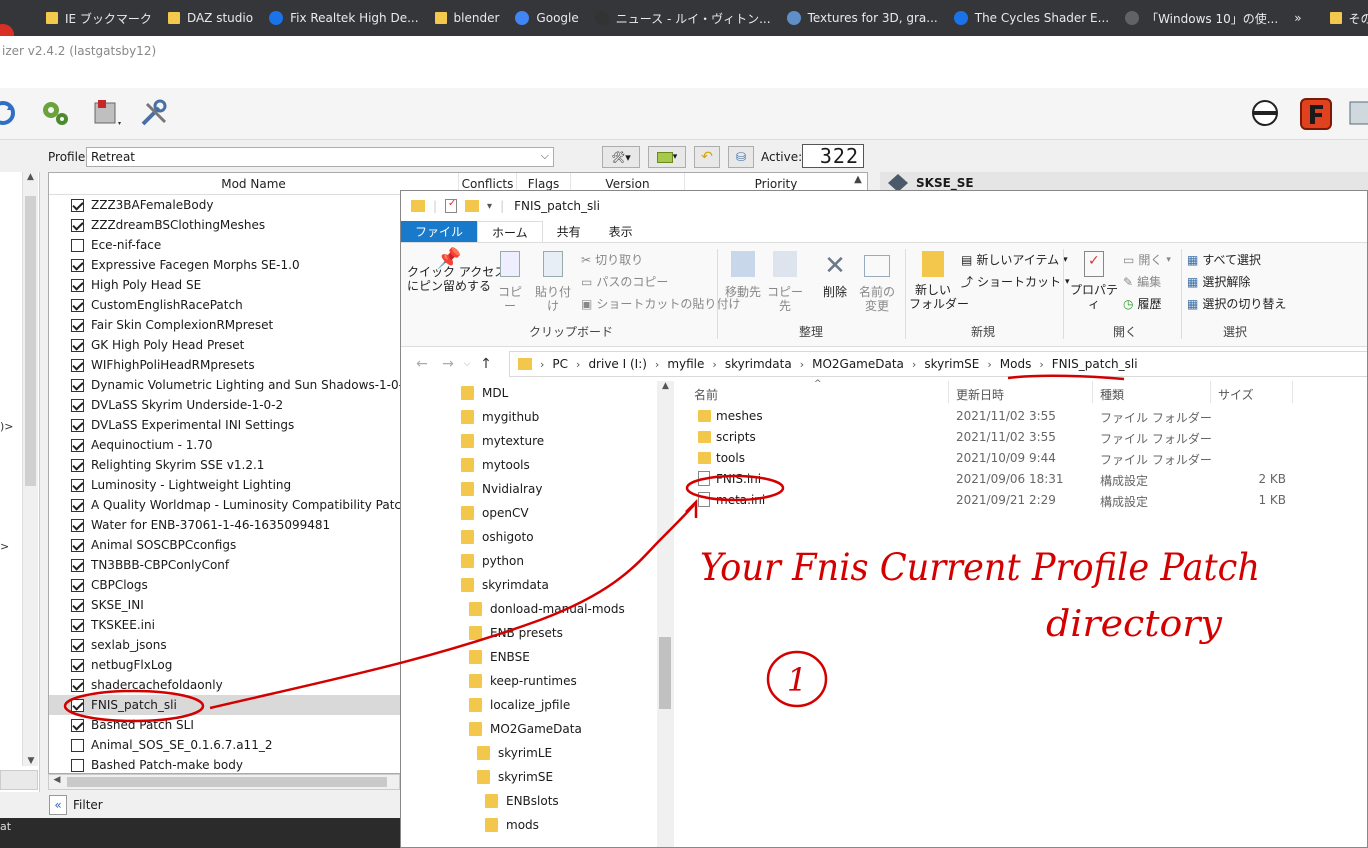  What do you see at coordinates (467, 18) in the screenshot?
I see `bookmark-item: blender` at bounding box center [467, 18].